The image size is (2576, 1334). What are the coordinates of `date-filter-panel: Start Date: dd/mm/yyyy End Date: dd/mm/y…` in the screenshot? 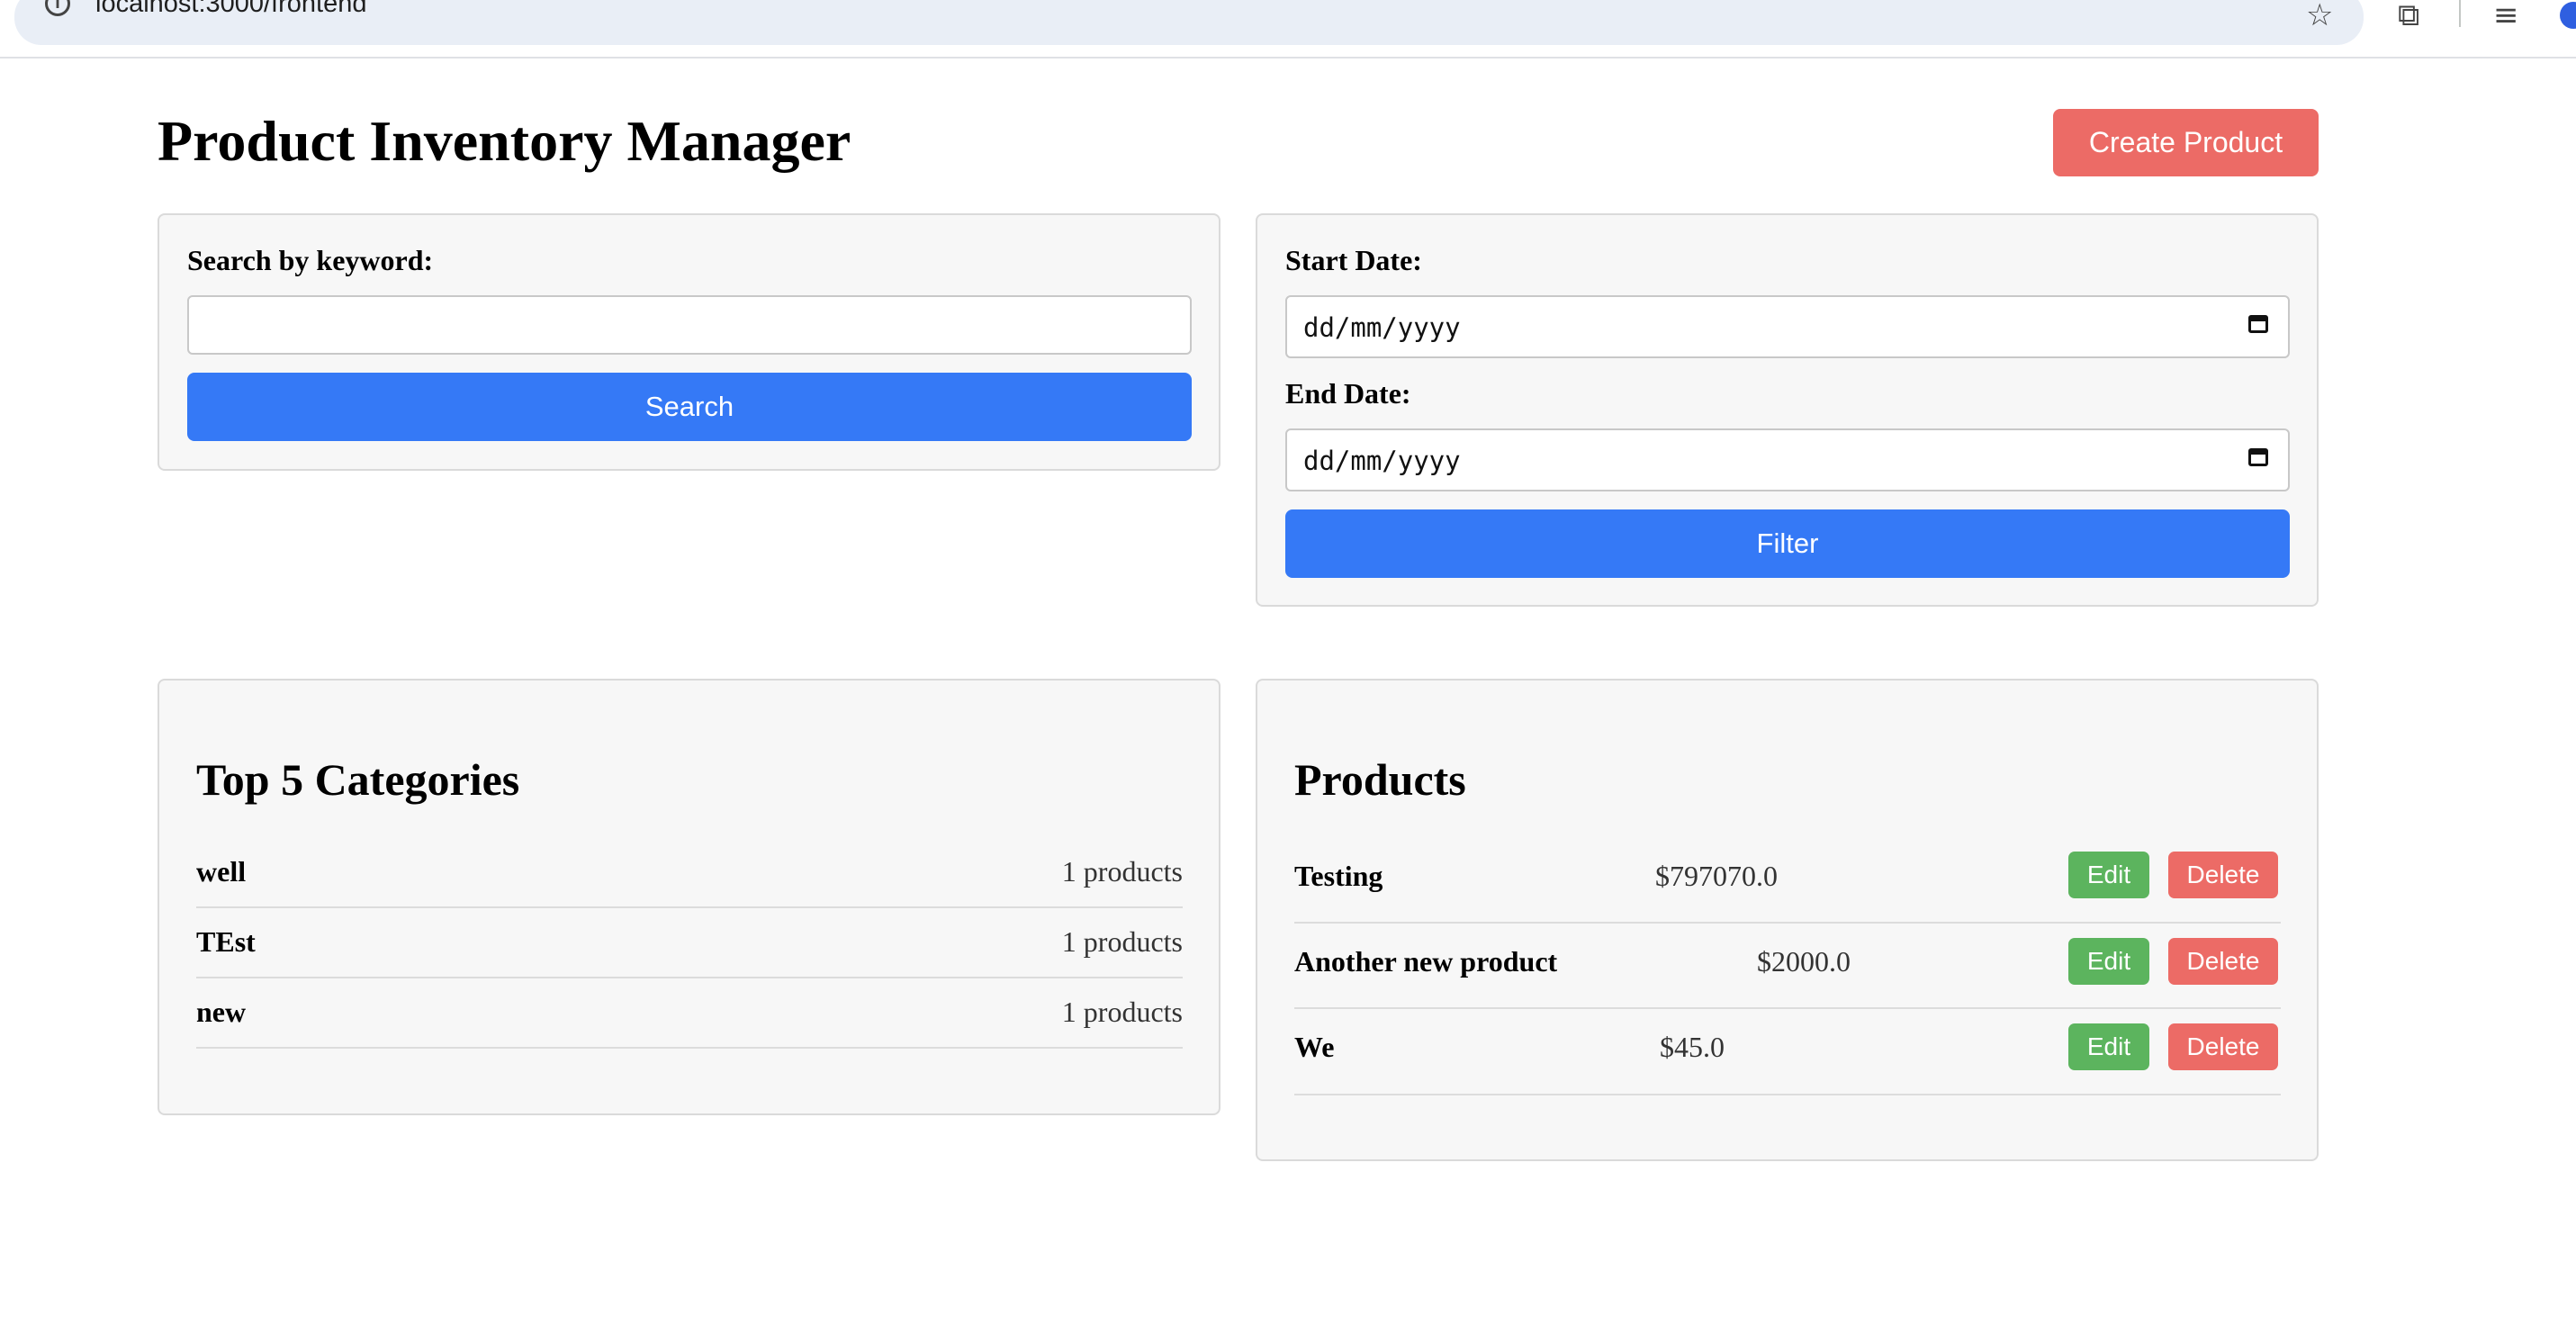 It's located at (1787, 410).